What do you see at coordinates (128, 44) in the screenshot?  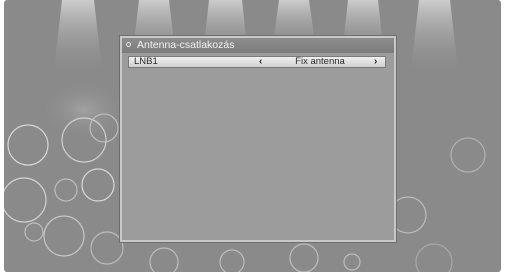 I see `circle-bullet-icon` at bounding box center [128, 44].